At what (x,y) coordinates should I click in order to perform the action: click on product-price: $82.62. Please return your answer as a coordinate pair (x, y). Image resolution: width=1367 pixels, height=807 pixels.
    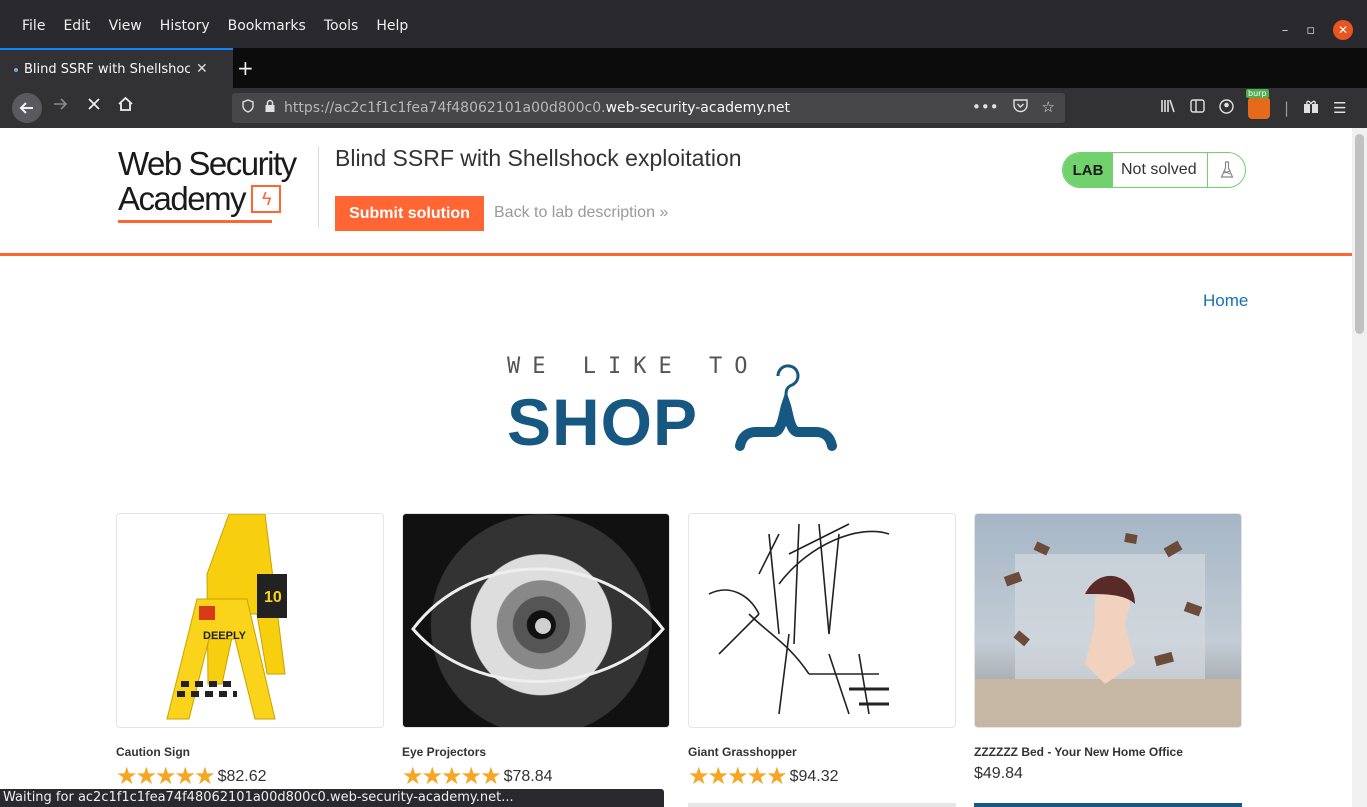
    Looking at the image, I should click on (242, 776).